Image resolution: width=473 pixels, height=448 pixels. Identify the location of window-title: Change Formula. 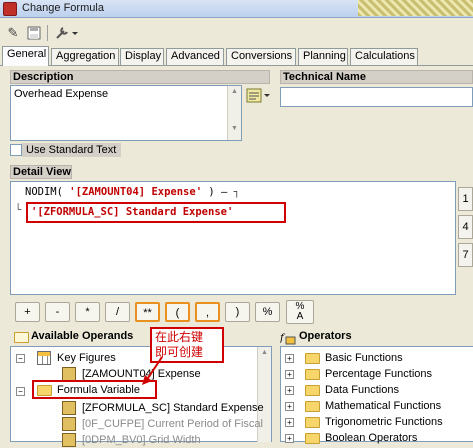
(63, 8).